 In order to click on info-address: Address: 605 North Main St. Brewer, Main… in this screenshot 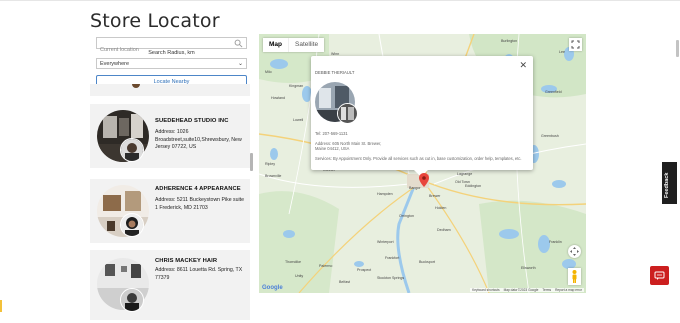, I will do `click(348, 146)`.